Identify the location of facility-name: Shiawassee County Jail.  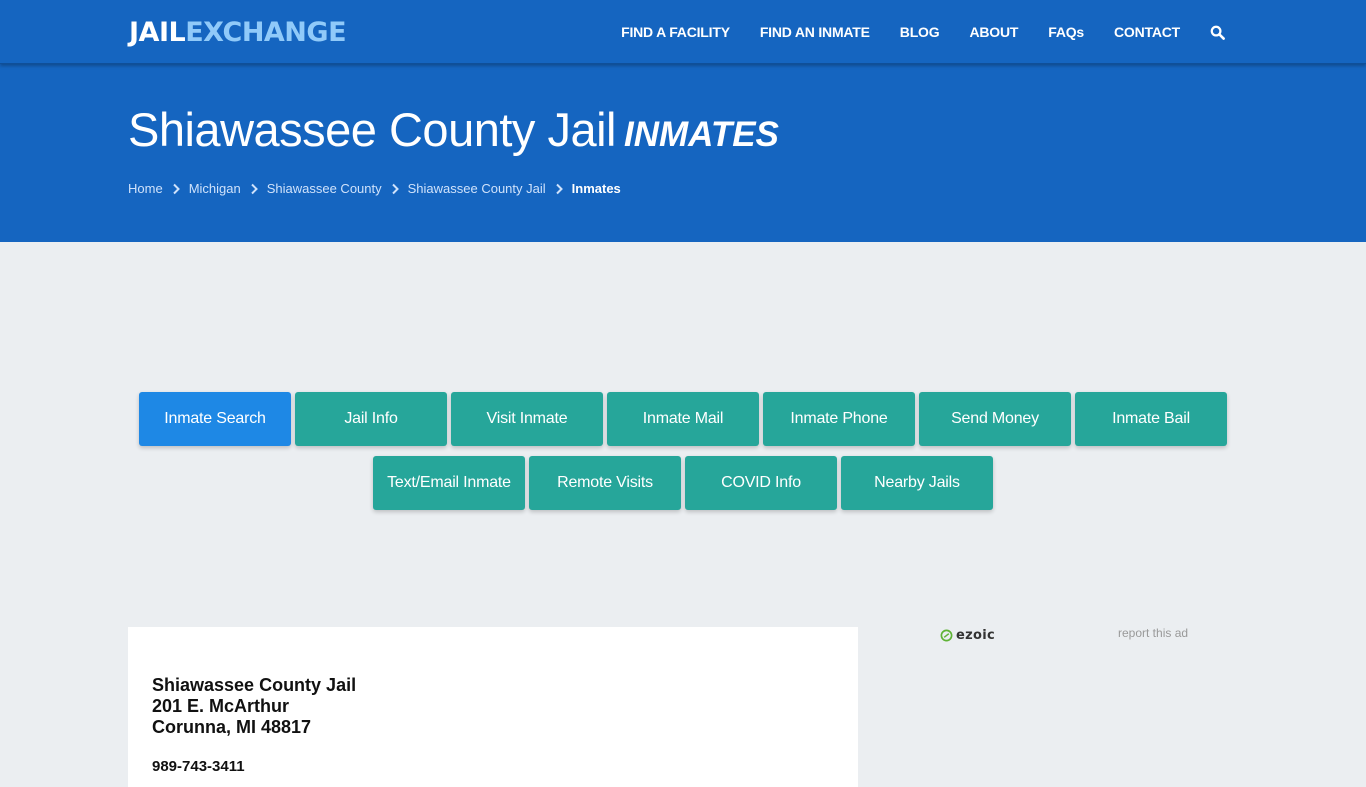
(254, 685).